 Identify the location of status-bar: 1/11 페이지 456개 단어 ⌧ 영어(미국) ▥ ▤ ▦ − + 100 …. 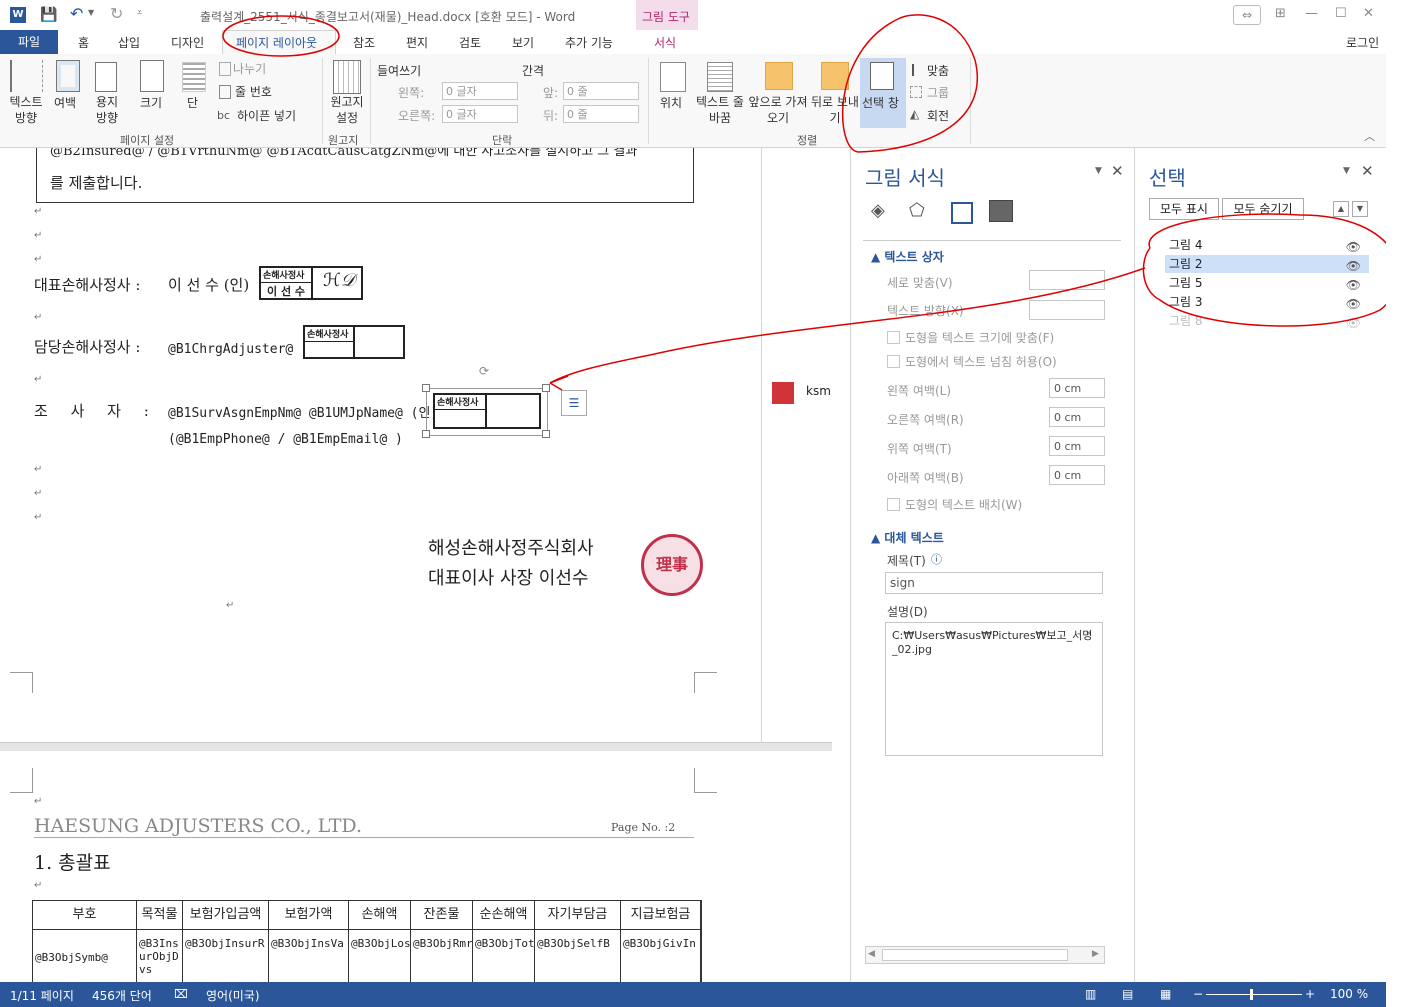
(693, 994).